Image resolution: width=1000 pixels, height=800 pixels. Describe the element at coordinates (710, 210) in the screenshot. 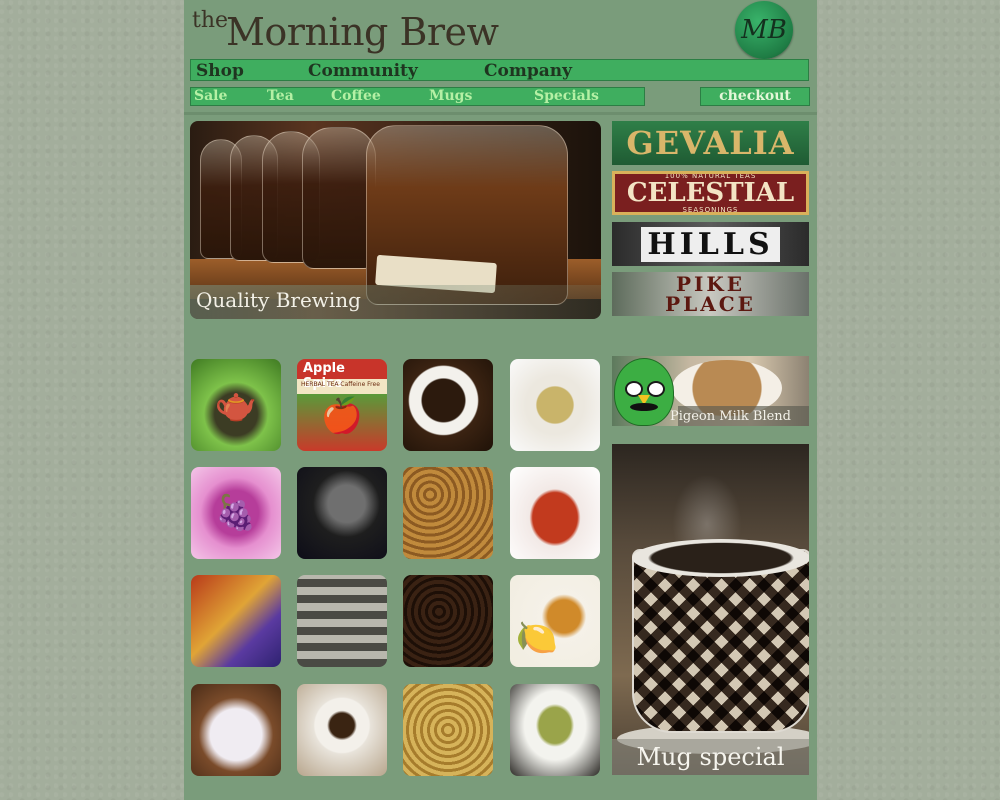

I see `brand-celestial-sub: SEASONINGS` at that location.